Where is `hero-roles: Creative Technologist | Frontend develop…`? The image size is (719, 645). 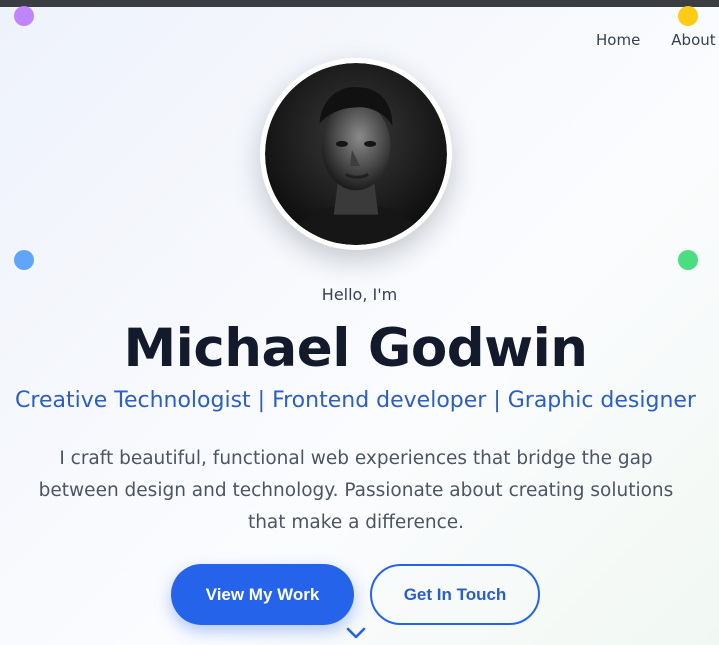 hero-roles: Creative Technologist | Frontend develop… is located at coordinates (355, 400).